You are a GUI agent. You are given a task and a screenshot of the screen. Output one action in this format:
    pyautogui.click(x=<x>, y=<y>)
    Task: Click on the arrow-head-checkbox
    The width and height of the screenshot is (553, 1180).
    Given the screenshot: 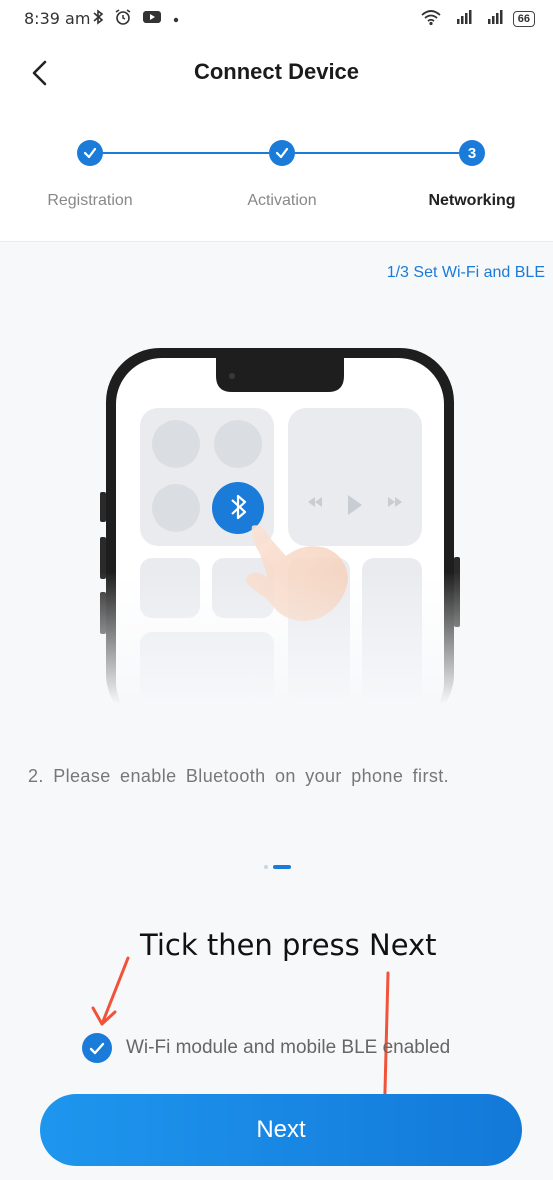 What is the action you would take?
    pyautogui.click(x=104, y=1016)
    